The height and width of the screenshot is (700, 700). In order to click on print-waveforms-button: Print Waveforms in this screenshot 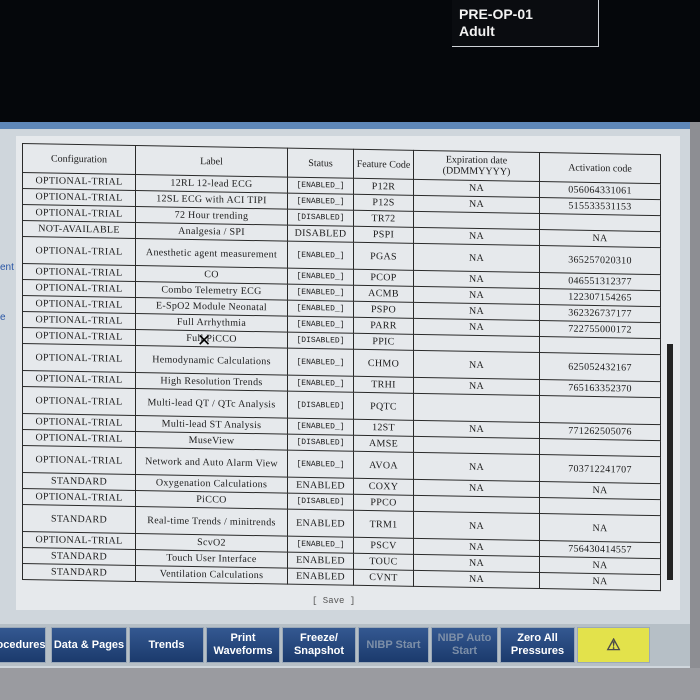, I will do `click(243, 645)`.